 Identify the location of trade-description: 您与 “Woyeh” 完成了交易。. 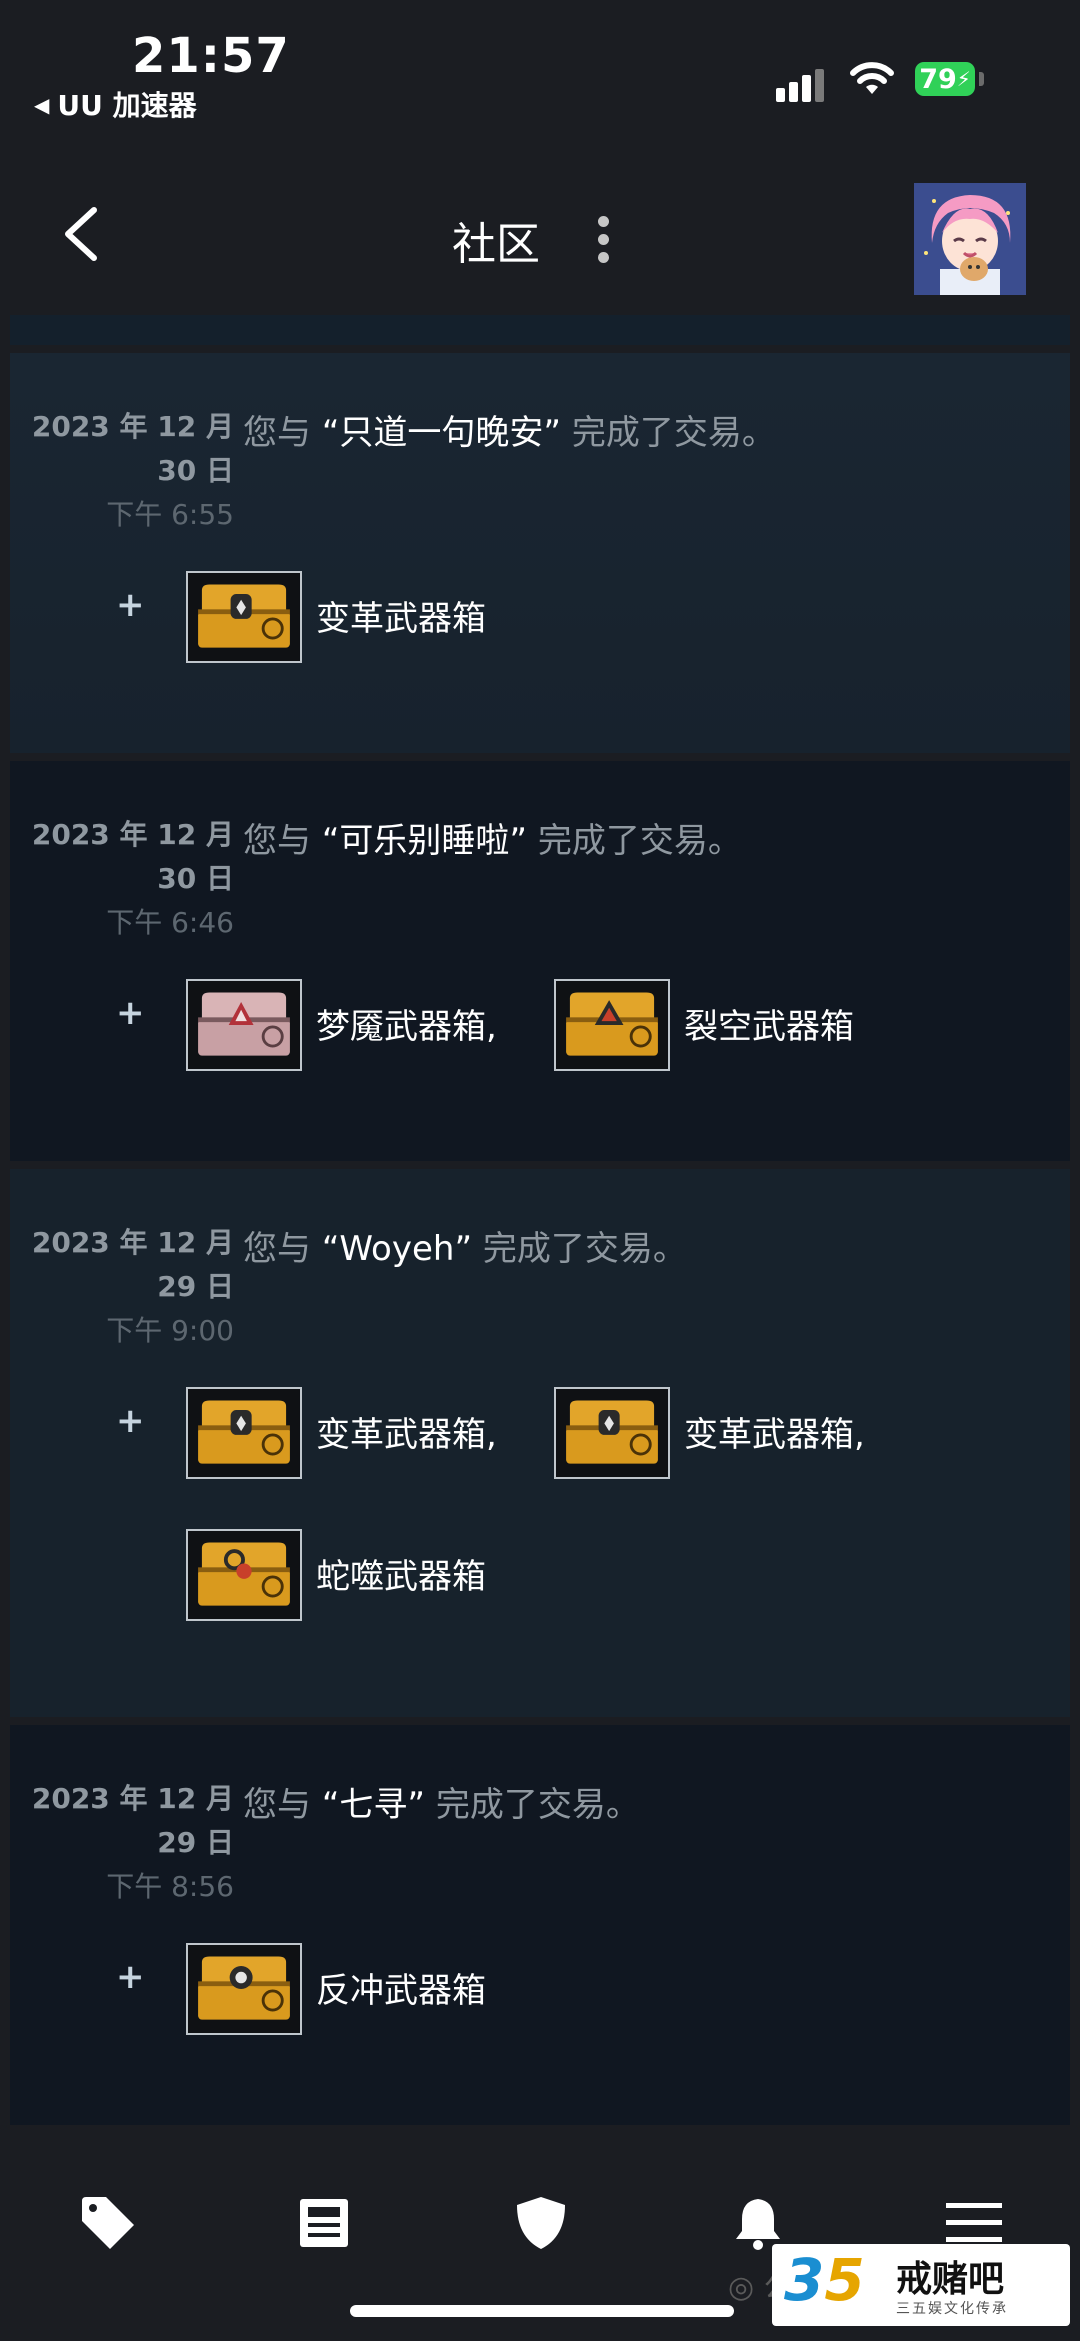
(465, 1245).